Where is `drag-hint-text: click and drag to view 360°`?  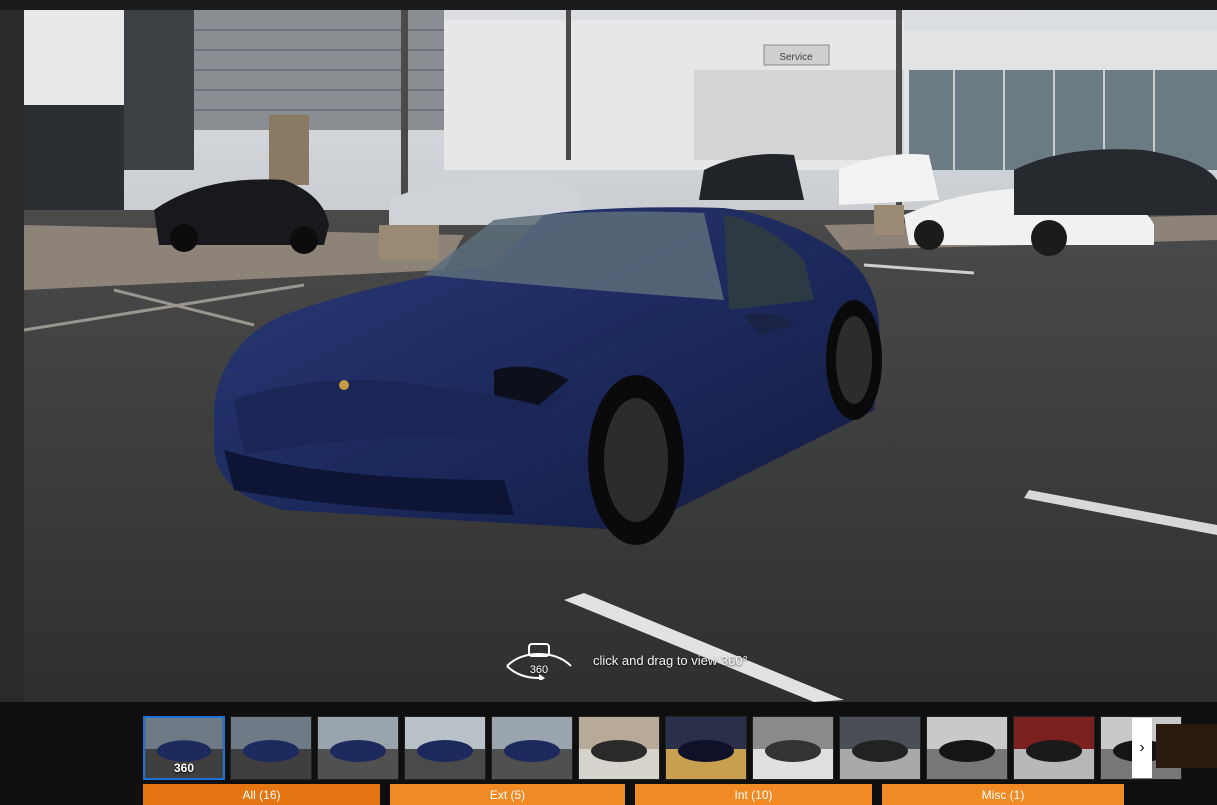 drag-hint-text: click and drag to view 360° is located at coordinates (670, 660).